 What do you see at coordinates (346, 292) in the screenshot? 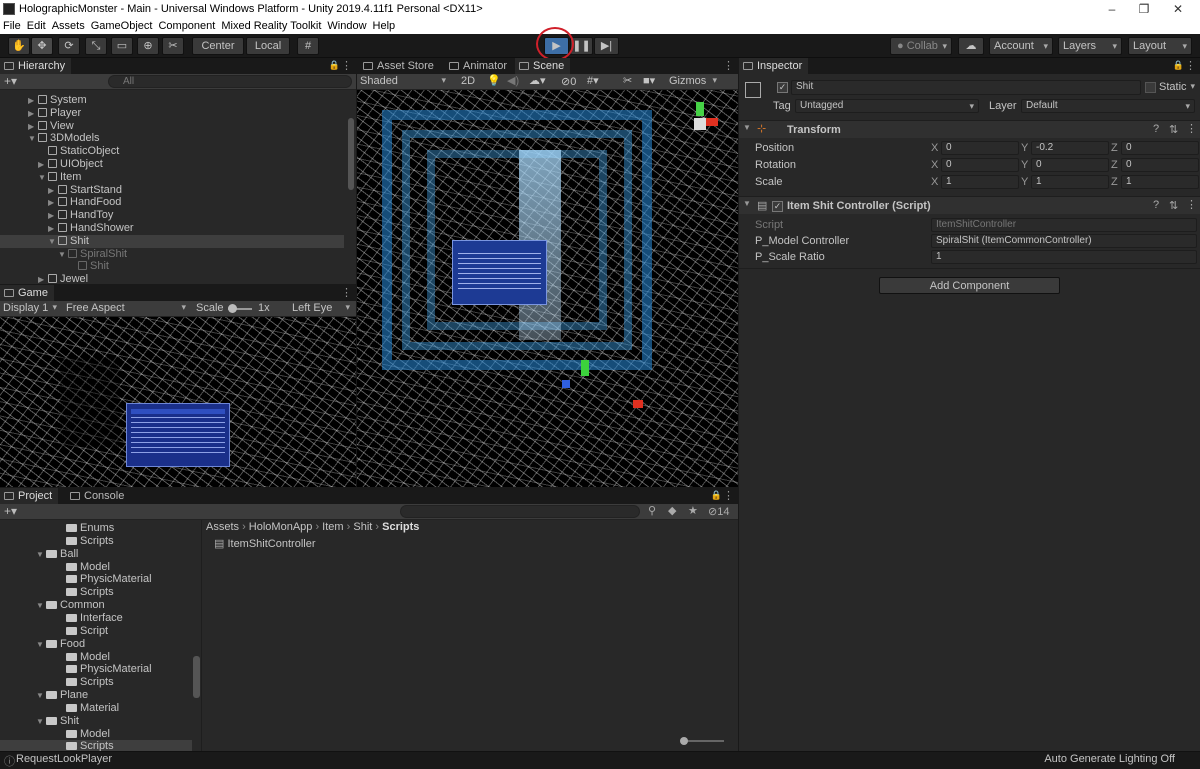
I see `game-panel-menu-icon: ⋮` at bounding box center [346, 292].